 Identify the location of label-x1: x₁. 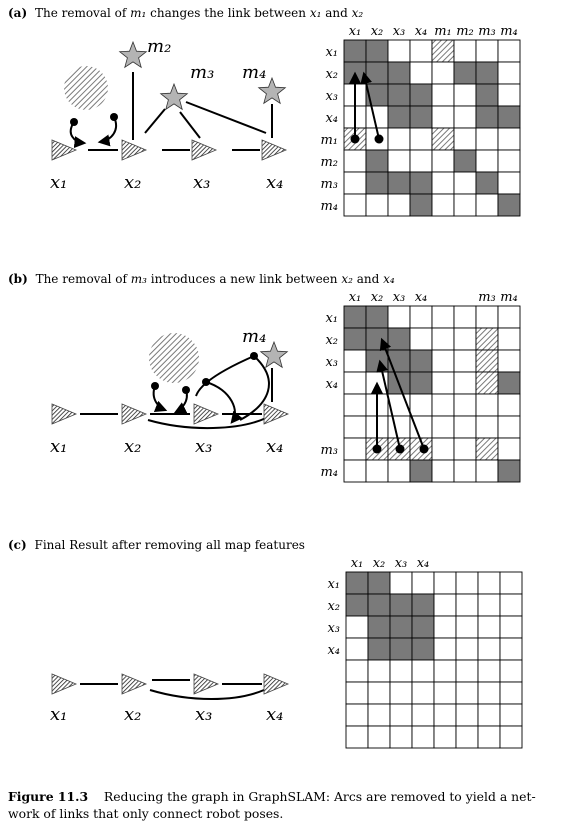
(58, 182).